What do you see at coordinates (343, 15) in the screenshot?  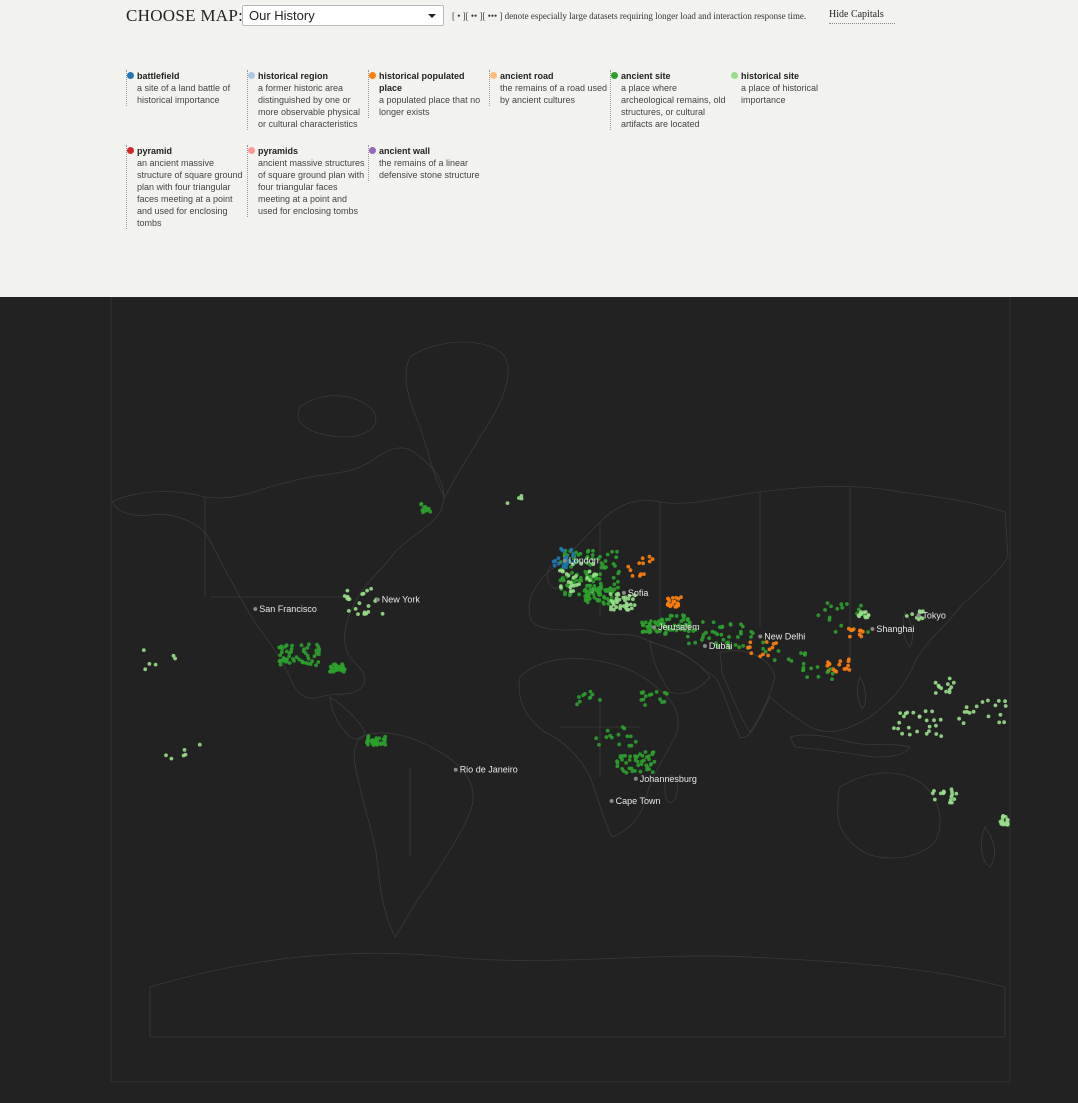 I see `map-select-dropdown: Our History` at bounding box center [343, 15].